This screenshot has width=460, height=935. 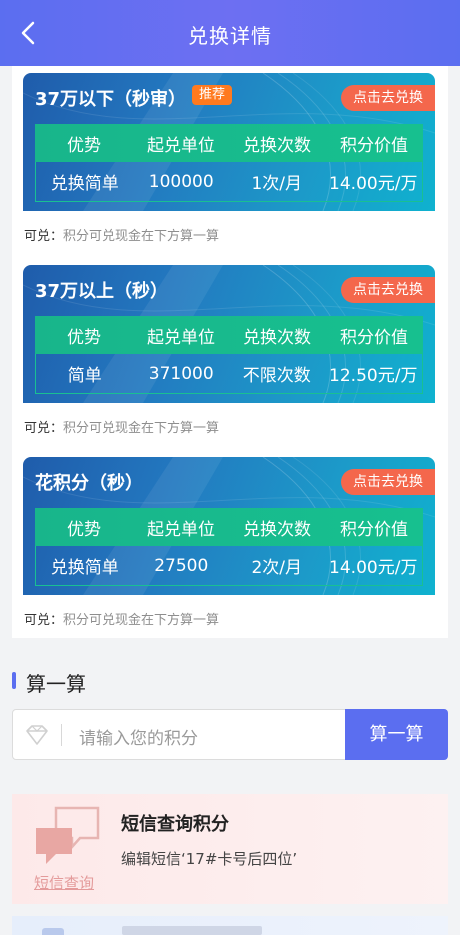 I want to click on diamond-icon, so click(x=37, y=735).